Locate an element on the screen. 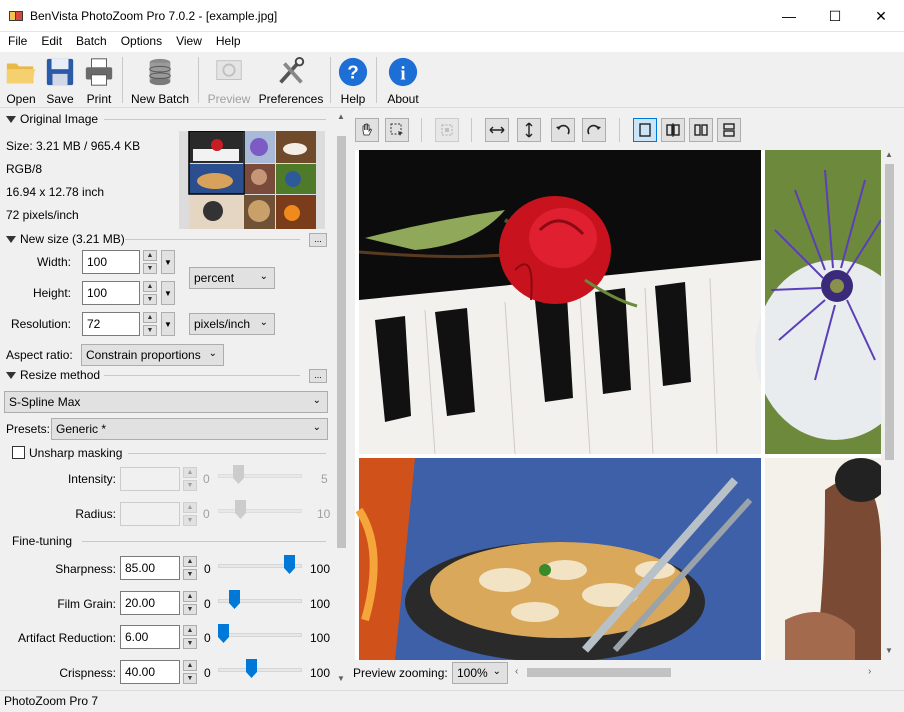 The height and width of the screenshot is (712, 904). original-thumbnail is located at coordinates (252, 180).